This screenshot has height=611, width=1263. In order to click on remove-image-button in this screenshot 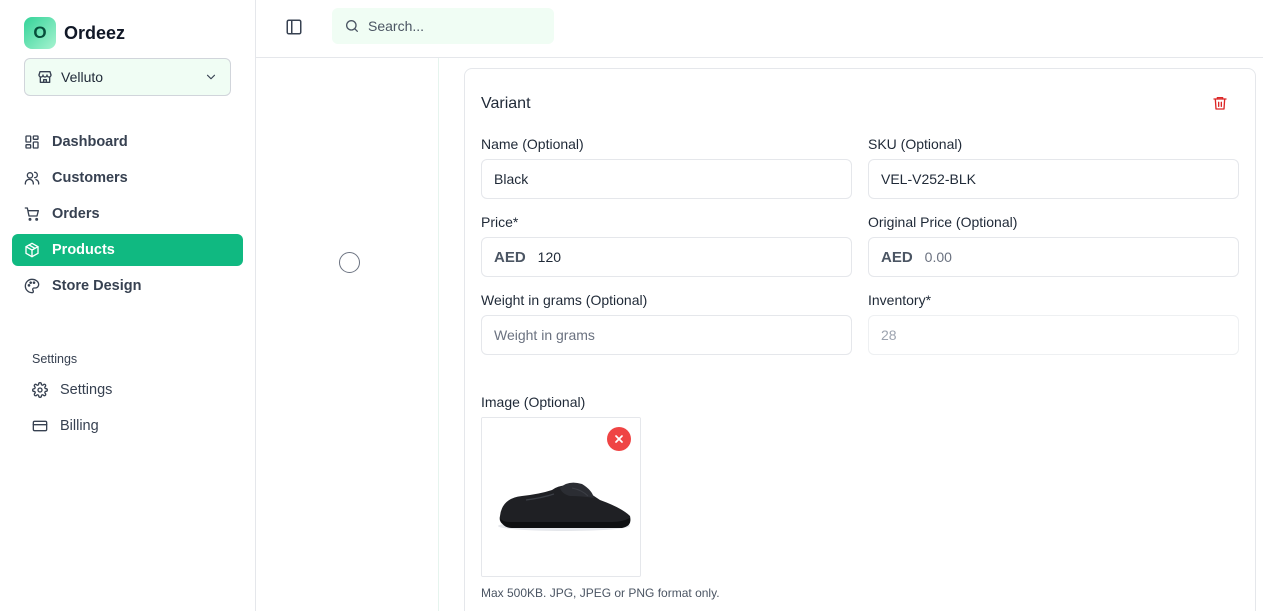, I will do `click(619, 439)`.